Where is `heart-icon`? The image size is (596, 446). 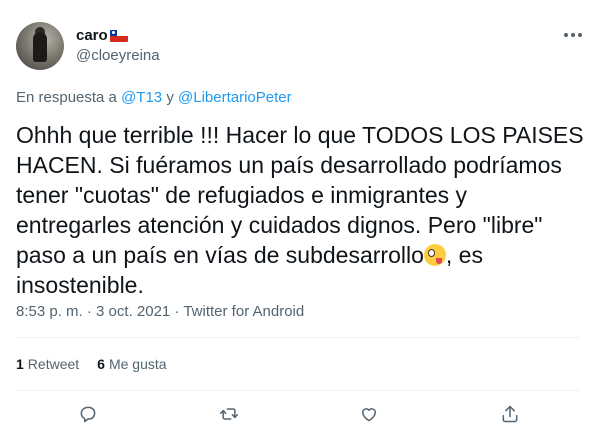
heart-icon is located at coordinates (369, 415).